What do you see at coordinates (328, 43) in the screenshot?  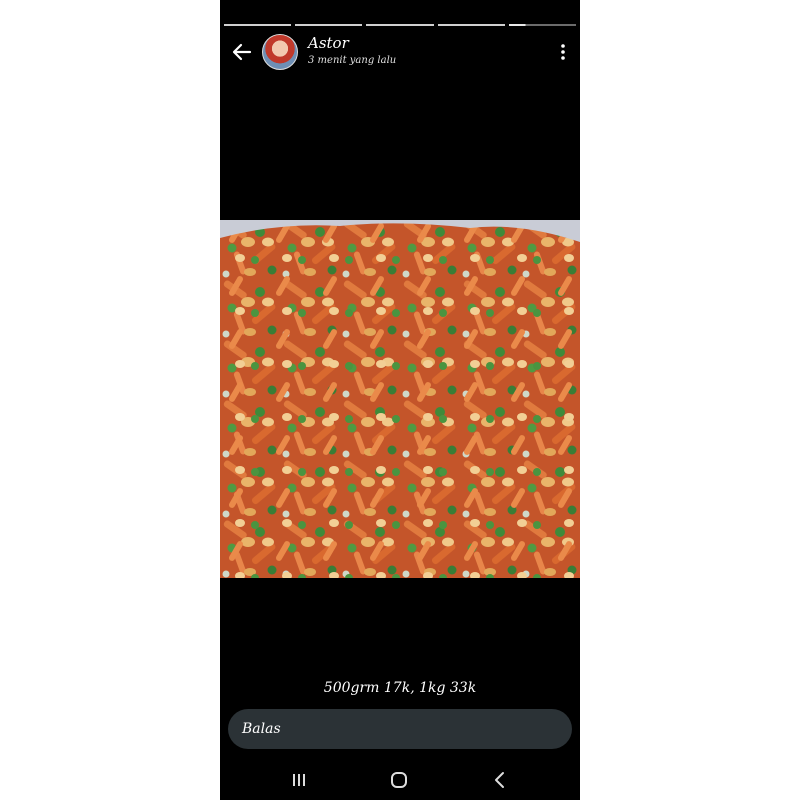 I see `story-username: Astor` at bounding box center [328, 43].